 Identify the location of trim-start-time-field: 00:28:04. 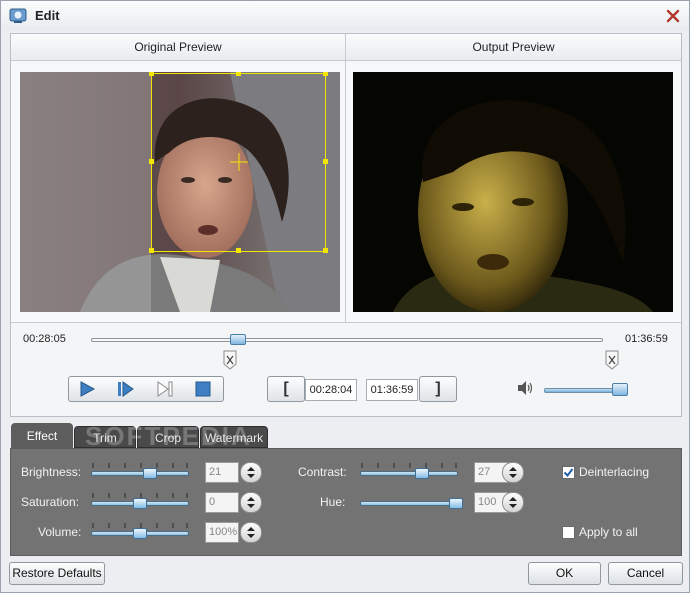
(331, 390).